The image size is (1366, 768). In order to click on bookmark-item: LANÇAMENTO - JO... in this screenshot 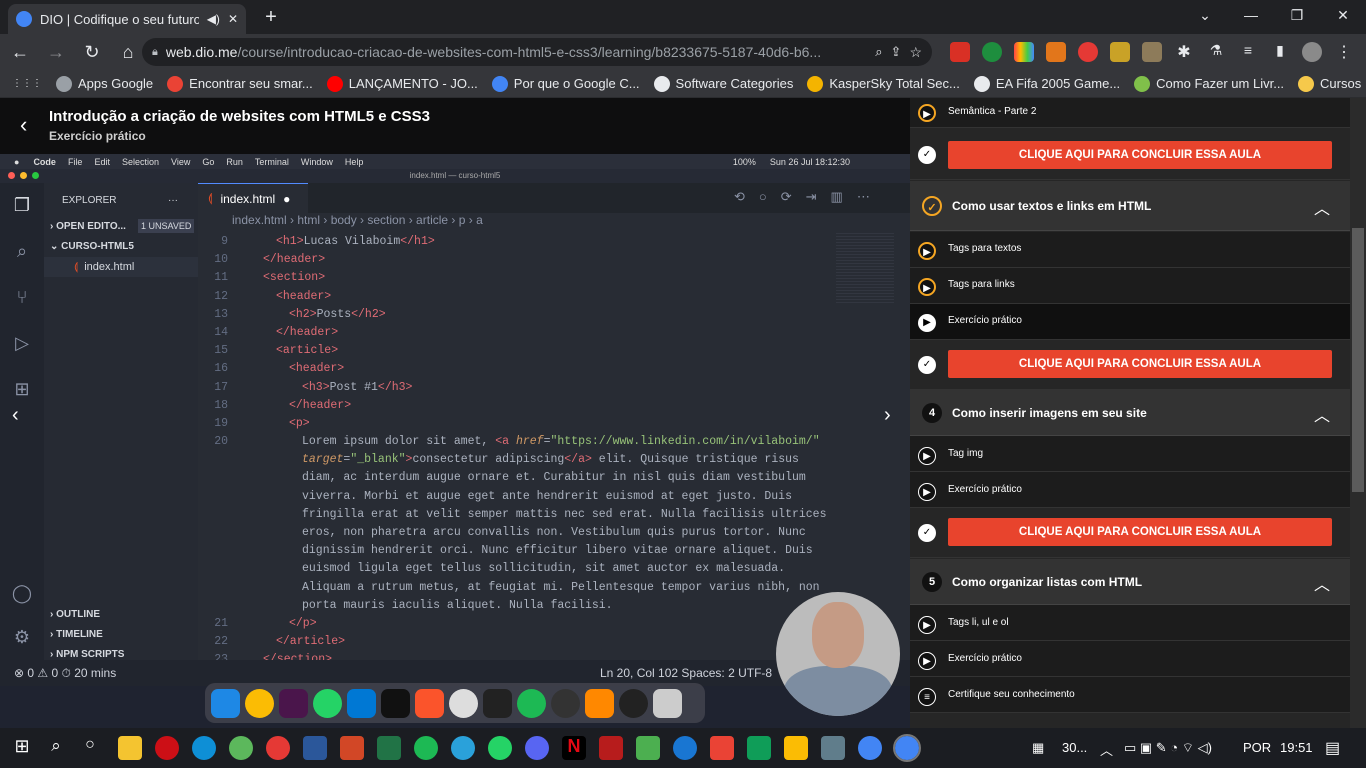, I will do `click(402, 83)`.